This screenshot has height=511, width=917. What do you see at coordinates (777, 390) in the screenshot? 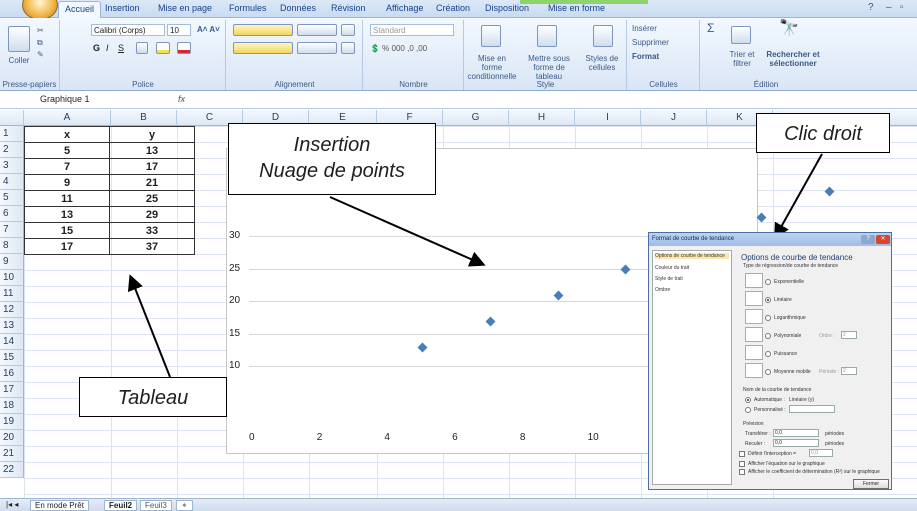
I see `trendline-name-label: Nom de la courbe de tendance` at bounding box center [777, 390].